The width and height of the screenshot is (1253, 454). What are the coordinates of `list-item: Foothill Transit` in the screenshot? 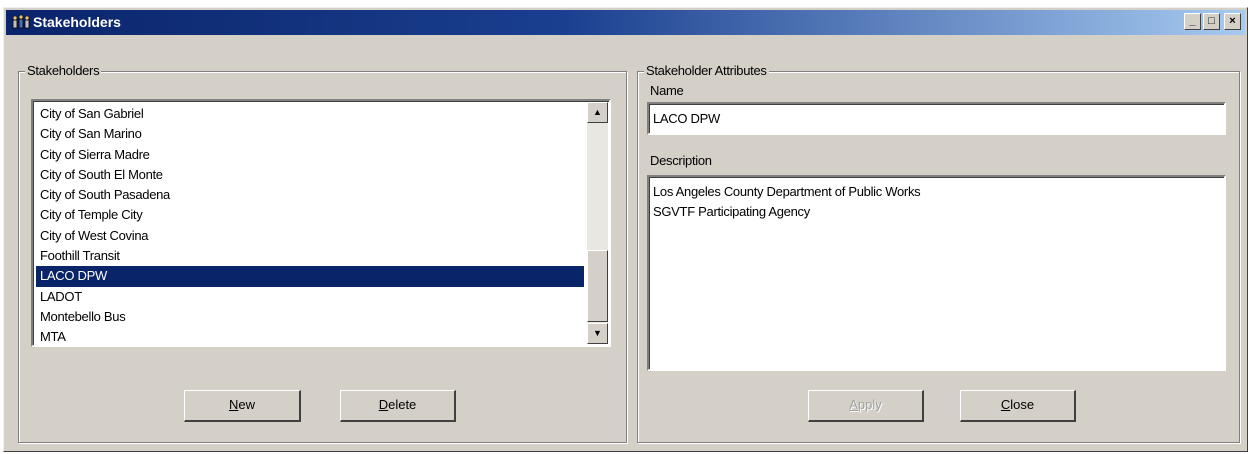 It's located at (310, 256).